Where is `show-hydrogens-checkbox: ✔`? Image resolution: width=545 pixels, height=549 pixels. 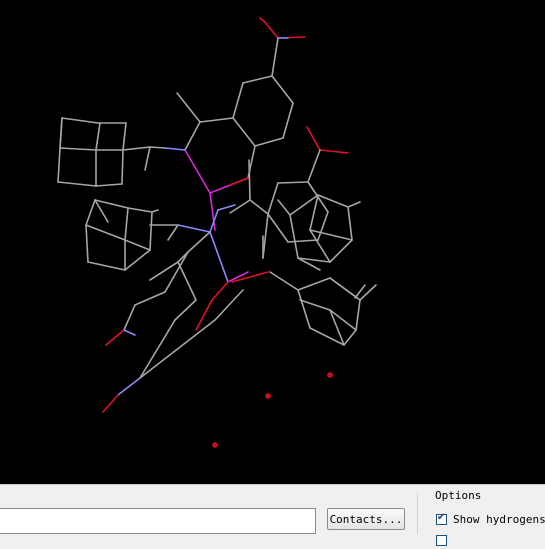
show-hydrogens-checkbox: ✔ is located at coordinates (441, 518).